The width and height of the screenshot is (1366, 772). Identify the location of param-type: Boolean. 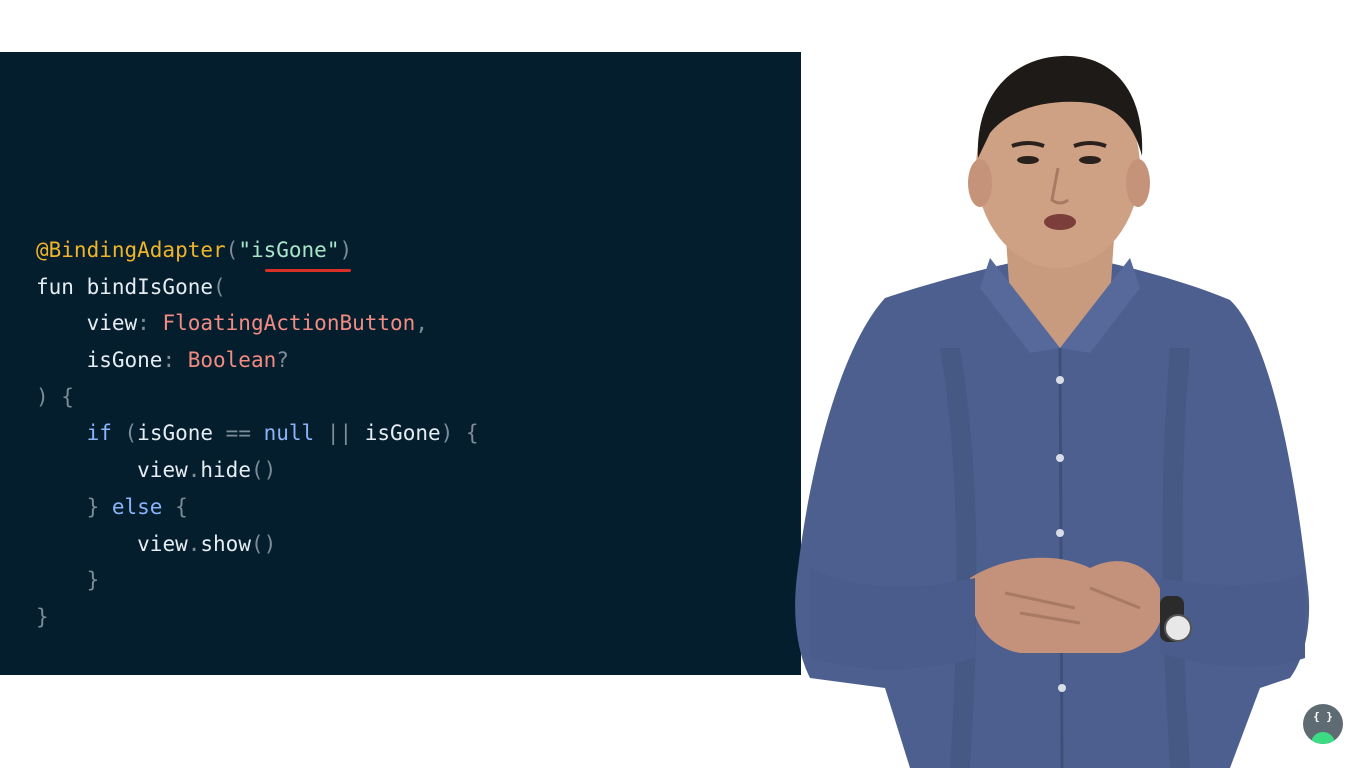
(232, 360).